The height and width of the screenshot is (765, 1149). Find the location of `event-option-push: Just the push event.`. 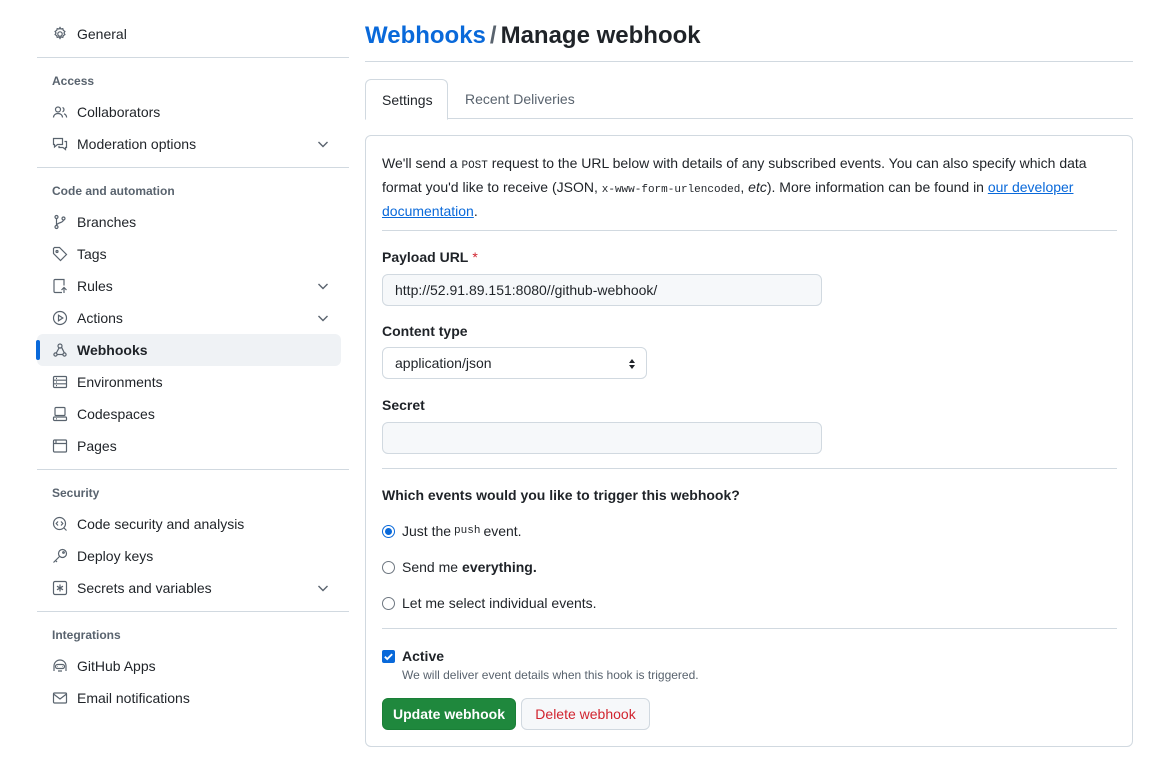

event-option-push: Just the push event. is located at coordinates (452, 531).